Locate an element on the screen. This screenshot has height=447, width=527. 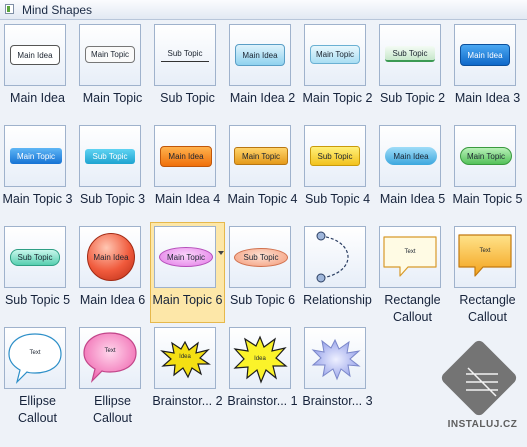
shape-tile-brainstorm-2: Idea Brainstor... 2 is located at coordinates (187, 373).